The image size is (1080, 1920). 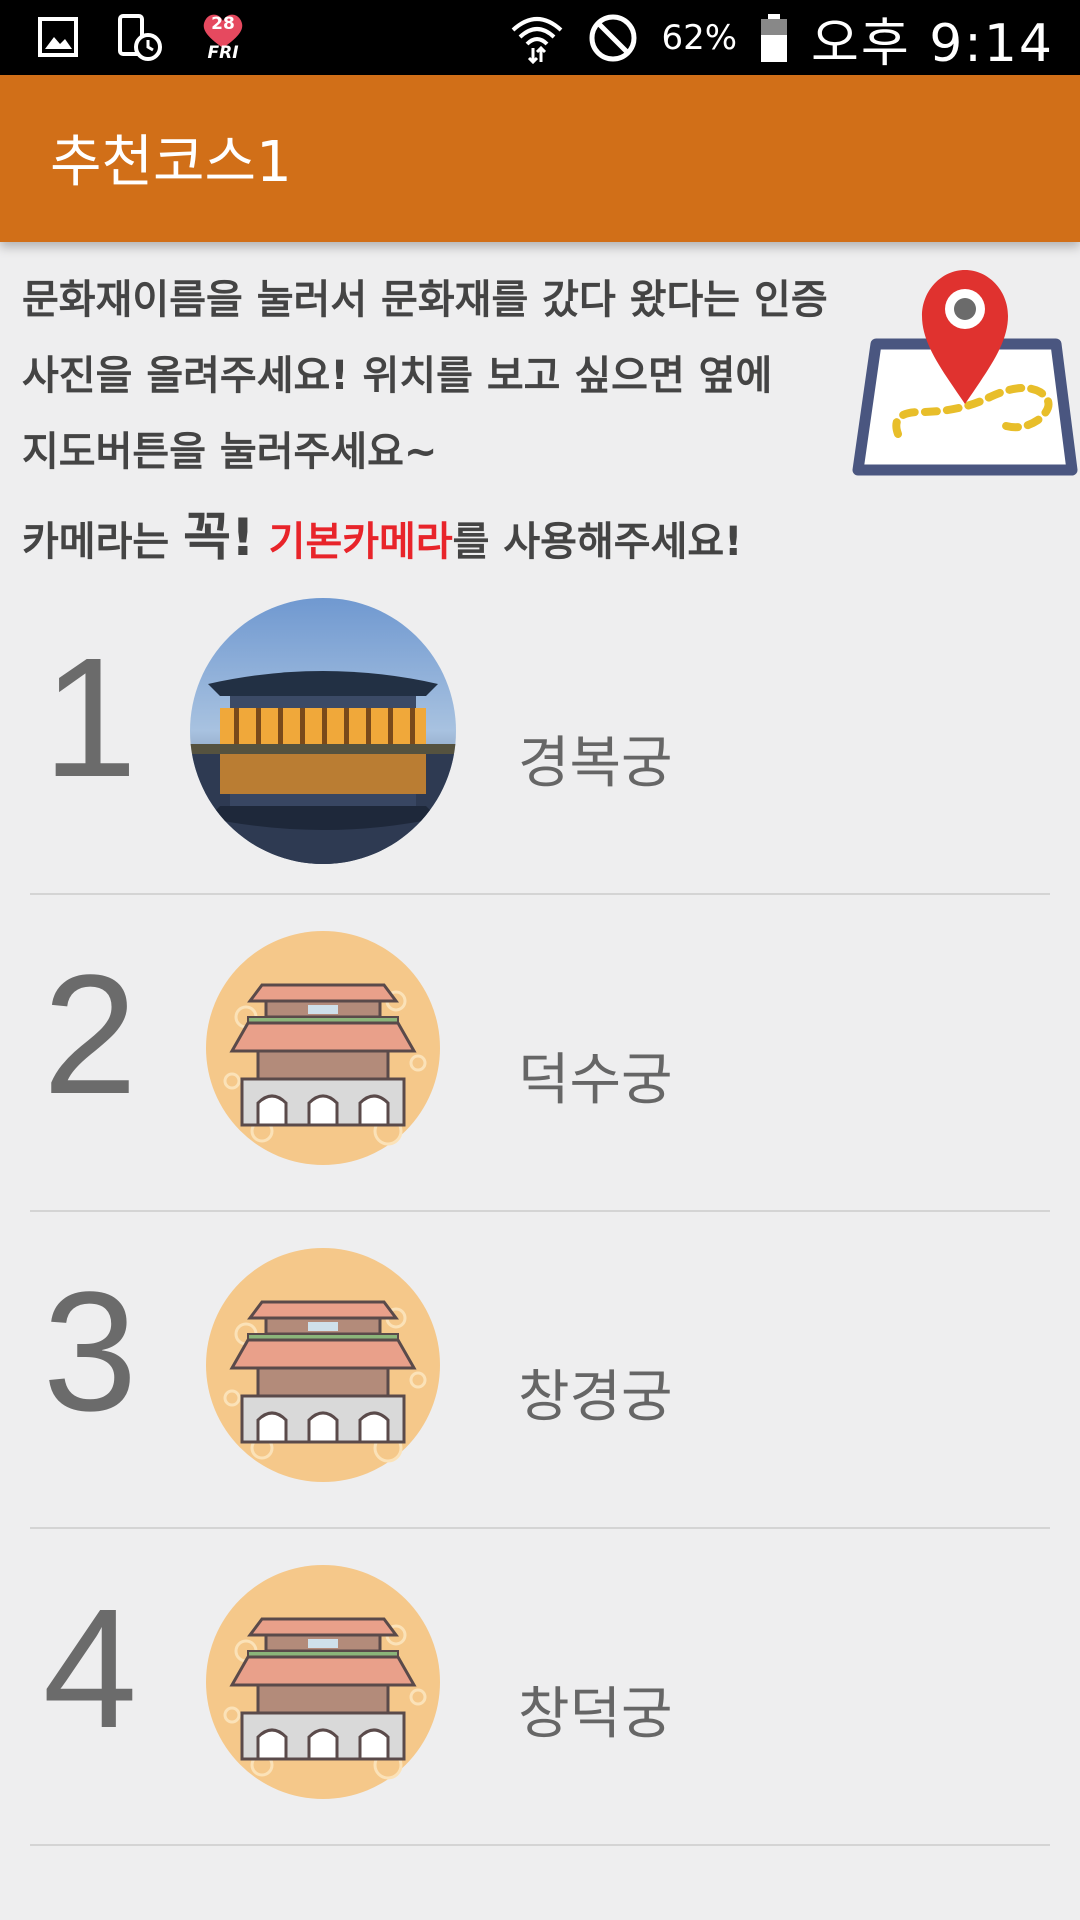 I want to click on course-number: 1, so click(x=90, y=718).